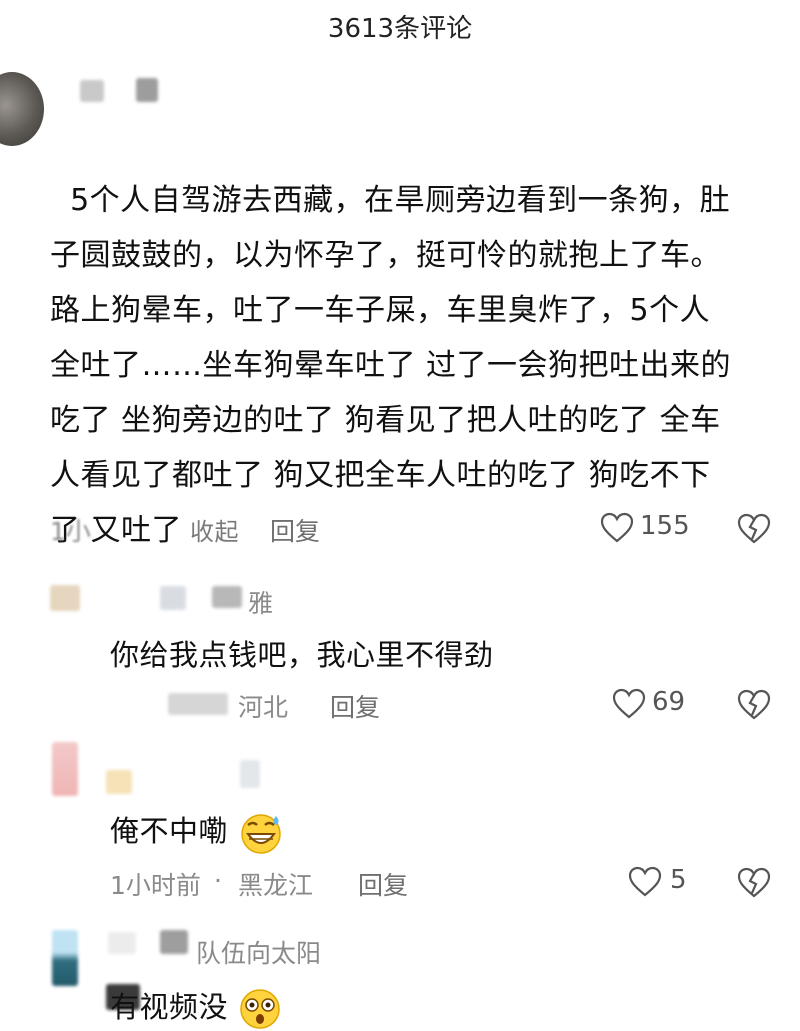 This screenshot has height=1031, width=800. What do you see at coordinates (400, 29) in the screenshot?
I see `comments-count-title: 3613条评论` at bounding box center [400, 29].